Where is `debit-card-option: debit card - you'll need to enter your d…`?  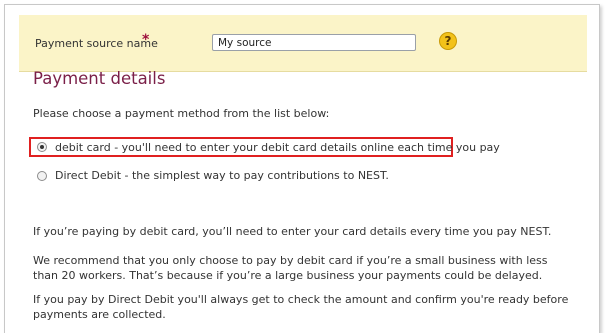 debit-card-option: debit card - you'll need to enter your d… is located at coordinates (264, 147).